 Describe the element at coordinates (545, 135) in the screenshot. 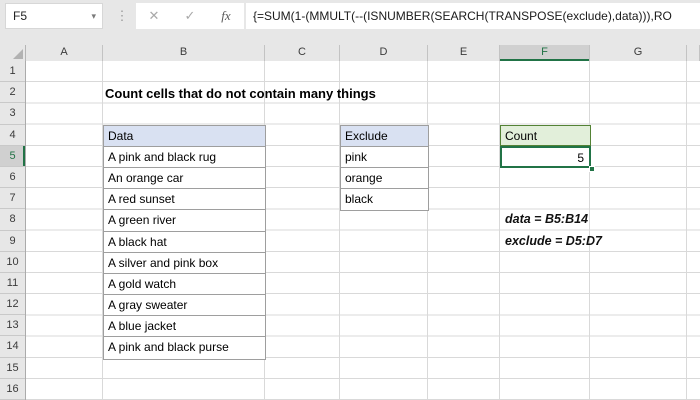

I see `count-header-cell: Count` at that location.